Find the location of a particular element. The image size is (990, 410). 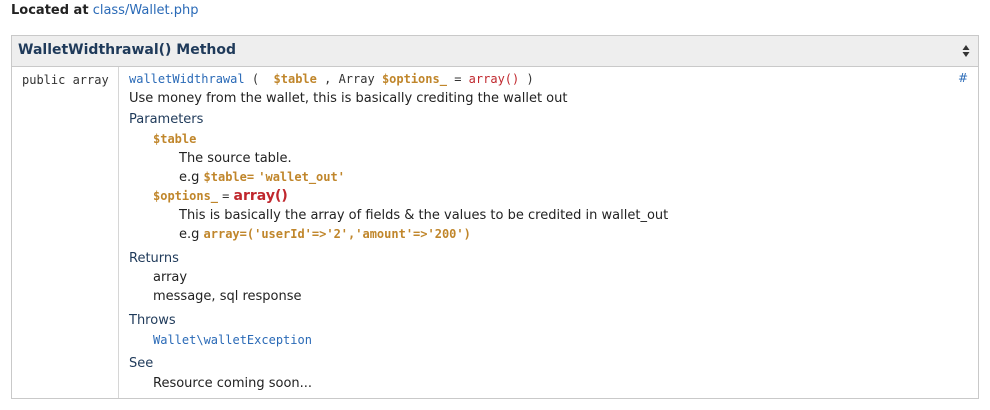

signature-column: public array is located at coordinates (65, 232).